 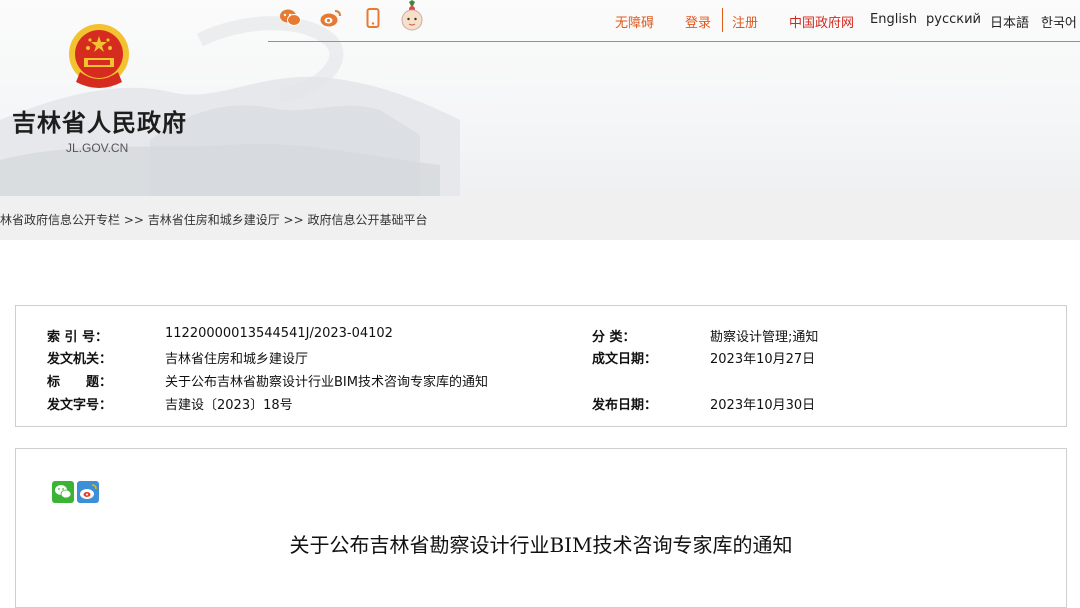 What do you see at coordinates (412, 16) in the screenshot?
I see `mascot-icon` at bounding box center [412, 16].